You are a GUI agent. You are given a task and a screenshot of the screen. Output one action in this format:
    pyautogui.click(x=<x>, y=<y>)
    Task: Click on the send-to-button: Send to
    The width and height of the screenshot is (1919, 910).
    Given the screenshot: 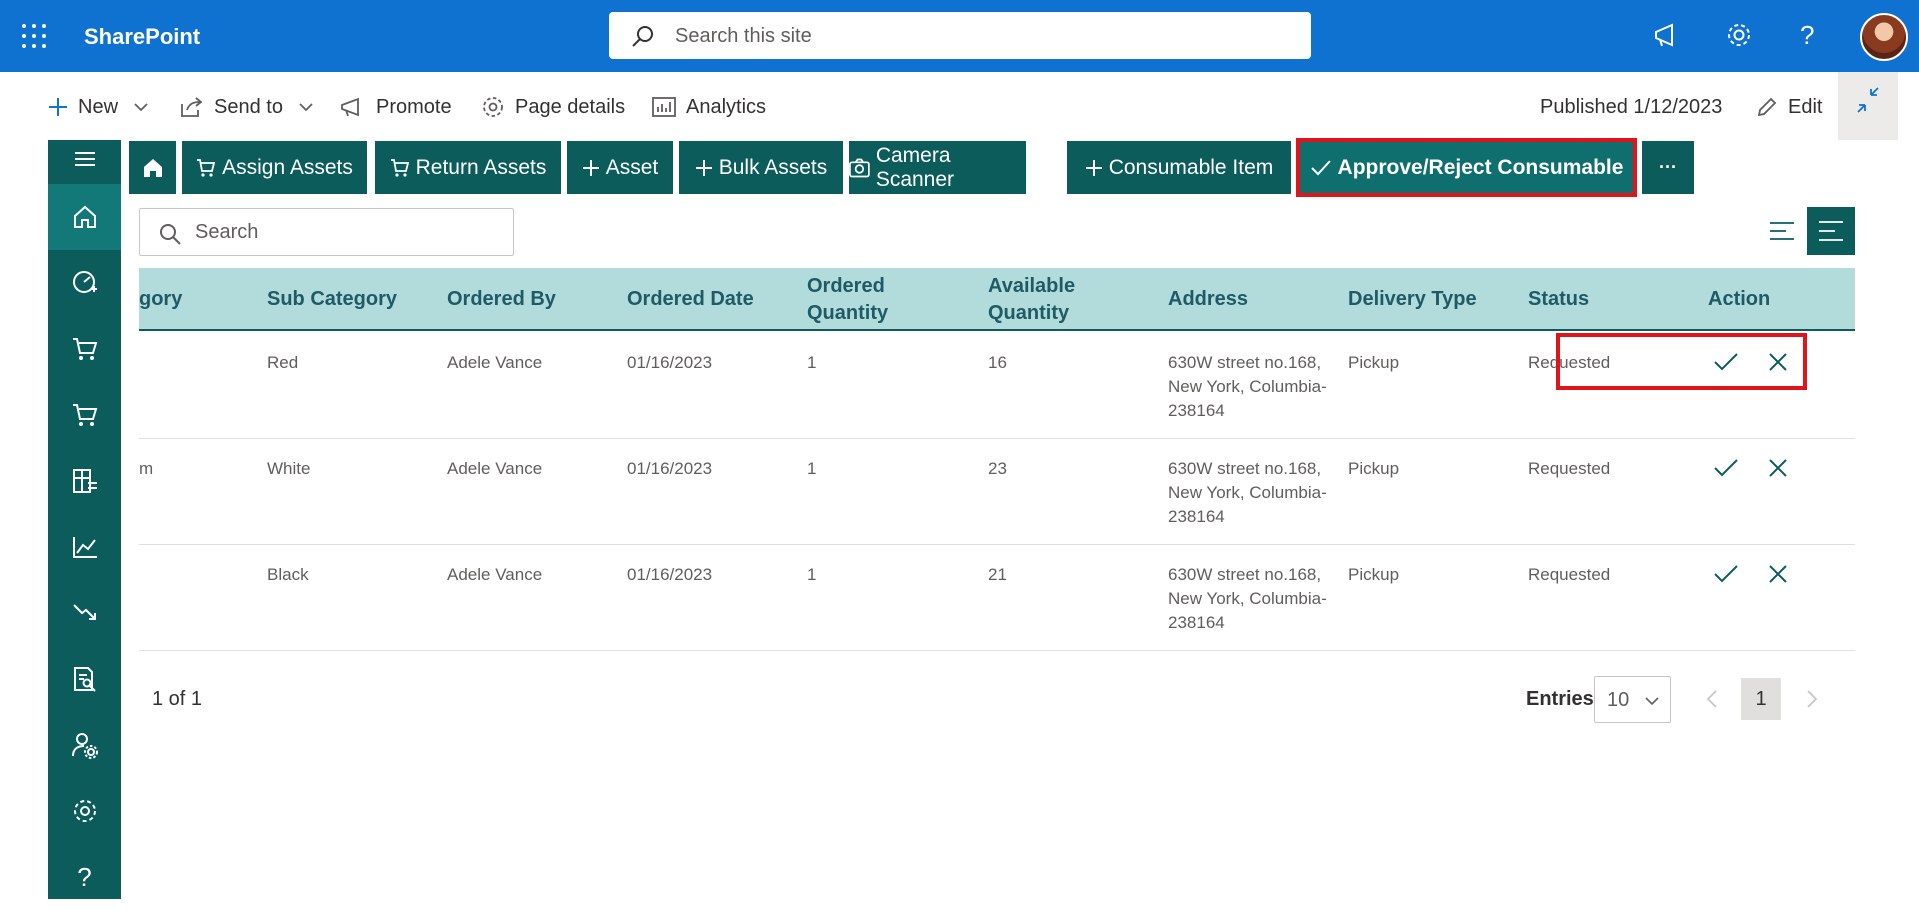 What is the action you would take?
    pyautogui.click(x=246, y=107)
    